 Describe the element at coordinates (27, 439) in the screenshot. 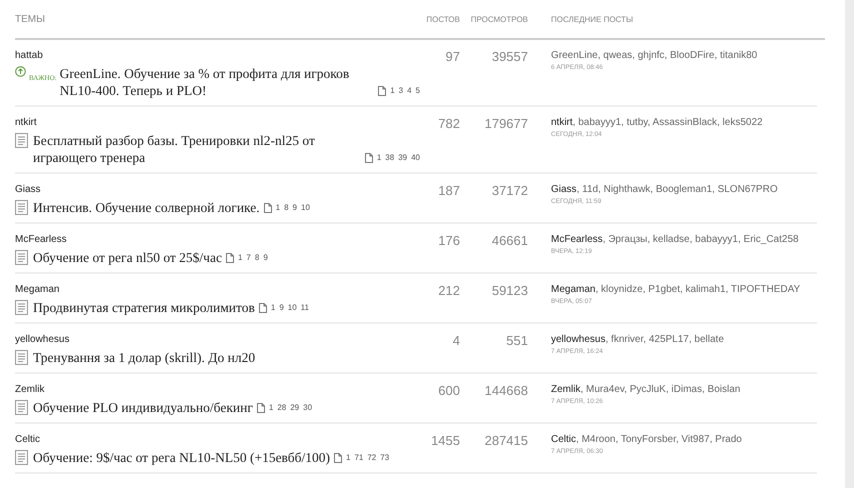

I see `topic-author: Celtic` at that location.